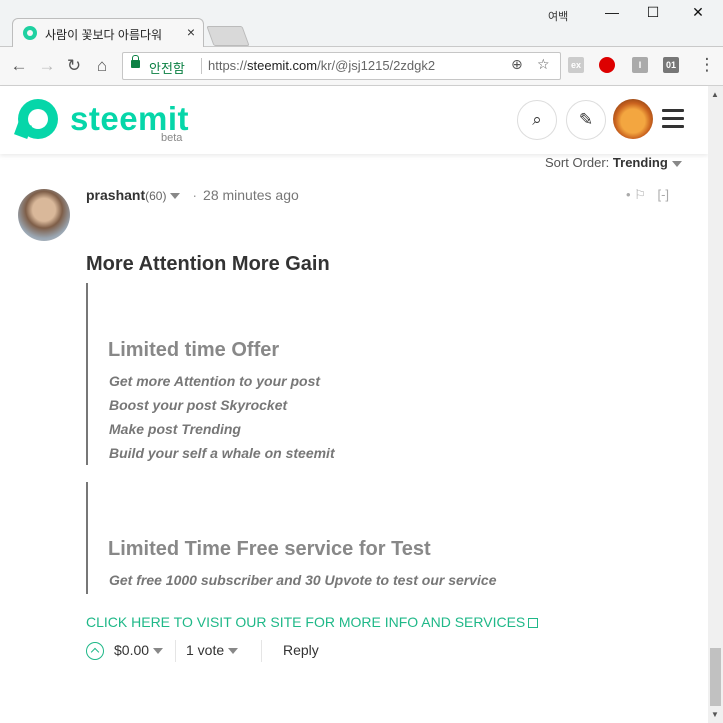 The image size is (723, 723). I want to click on browser-tab: 사람이 꽃보다 아름다워 ×, so click(108, 32).